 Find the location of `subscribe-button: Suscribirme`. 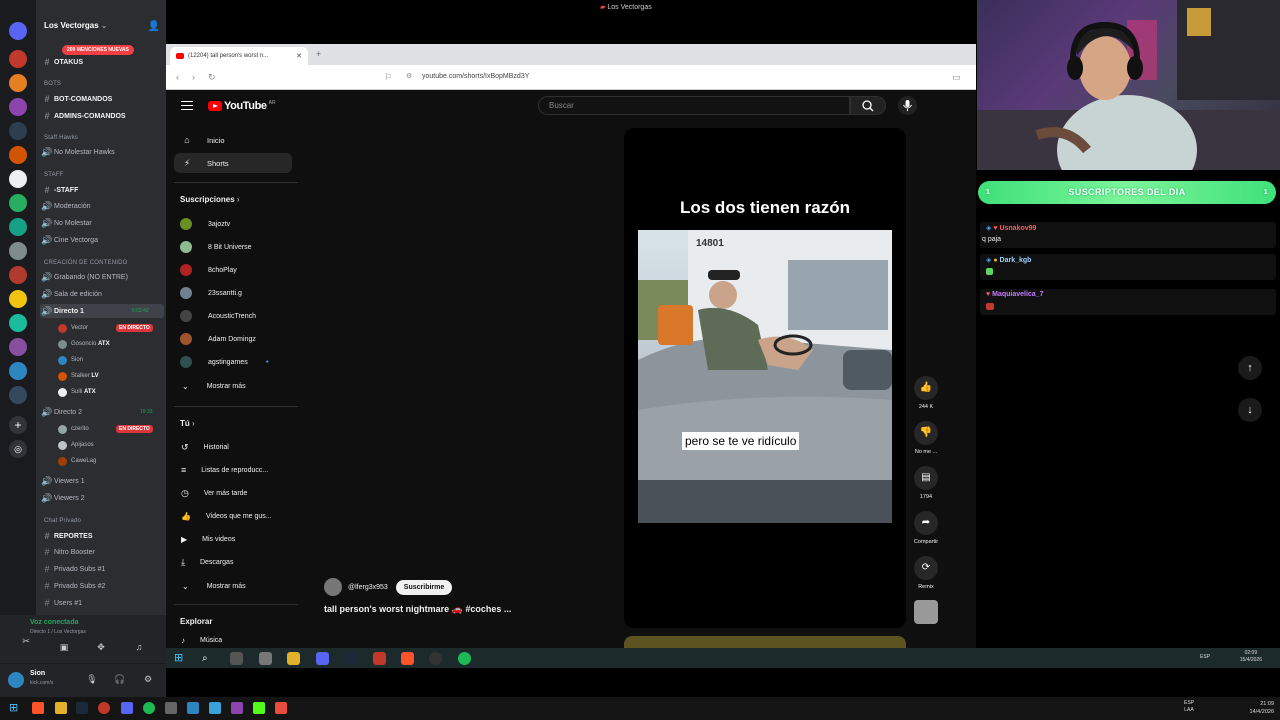

subscribe-button: Suscribirme is located at coordinates (424, 587).